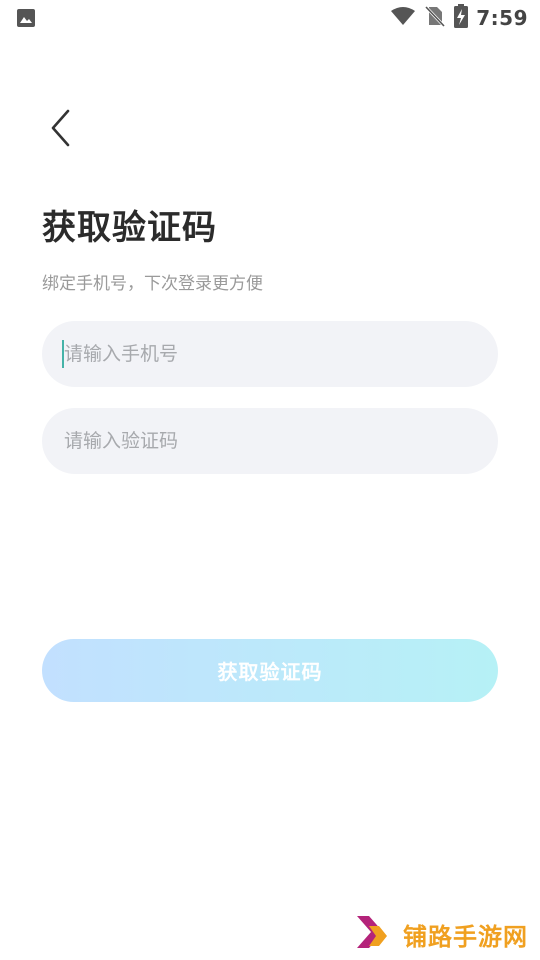  I want to click on code-field, so click(270, 441).